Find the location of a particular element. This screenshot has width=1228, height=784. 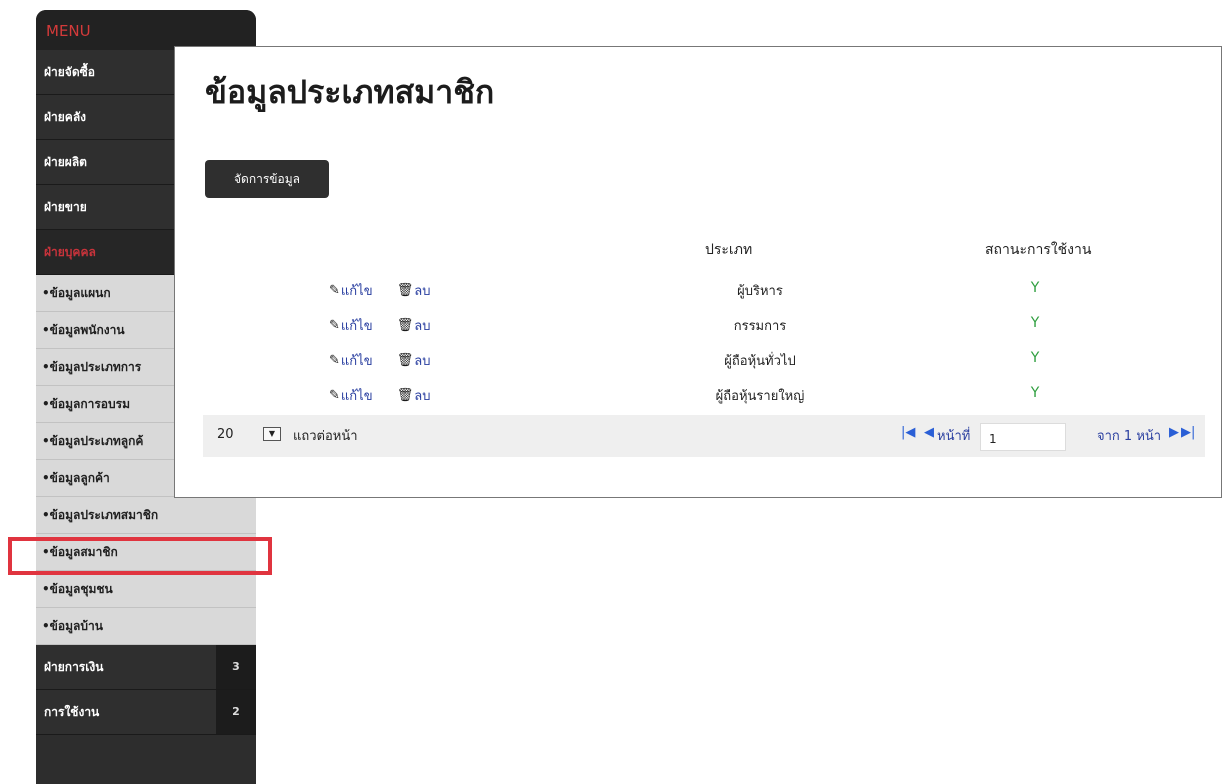

sidebar-item-label: ฝ่ายการเงิน is located at coordinates (74, 667).